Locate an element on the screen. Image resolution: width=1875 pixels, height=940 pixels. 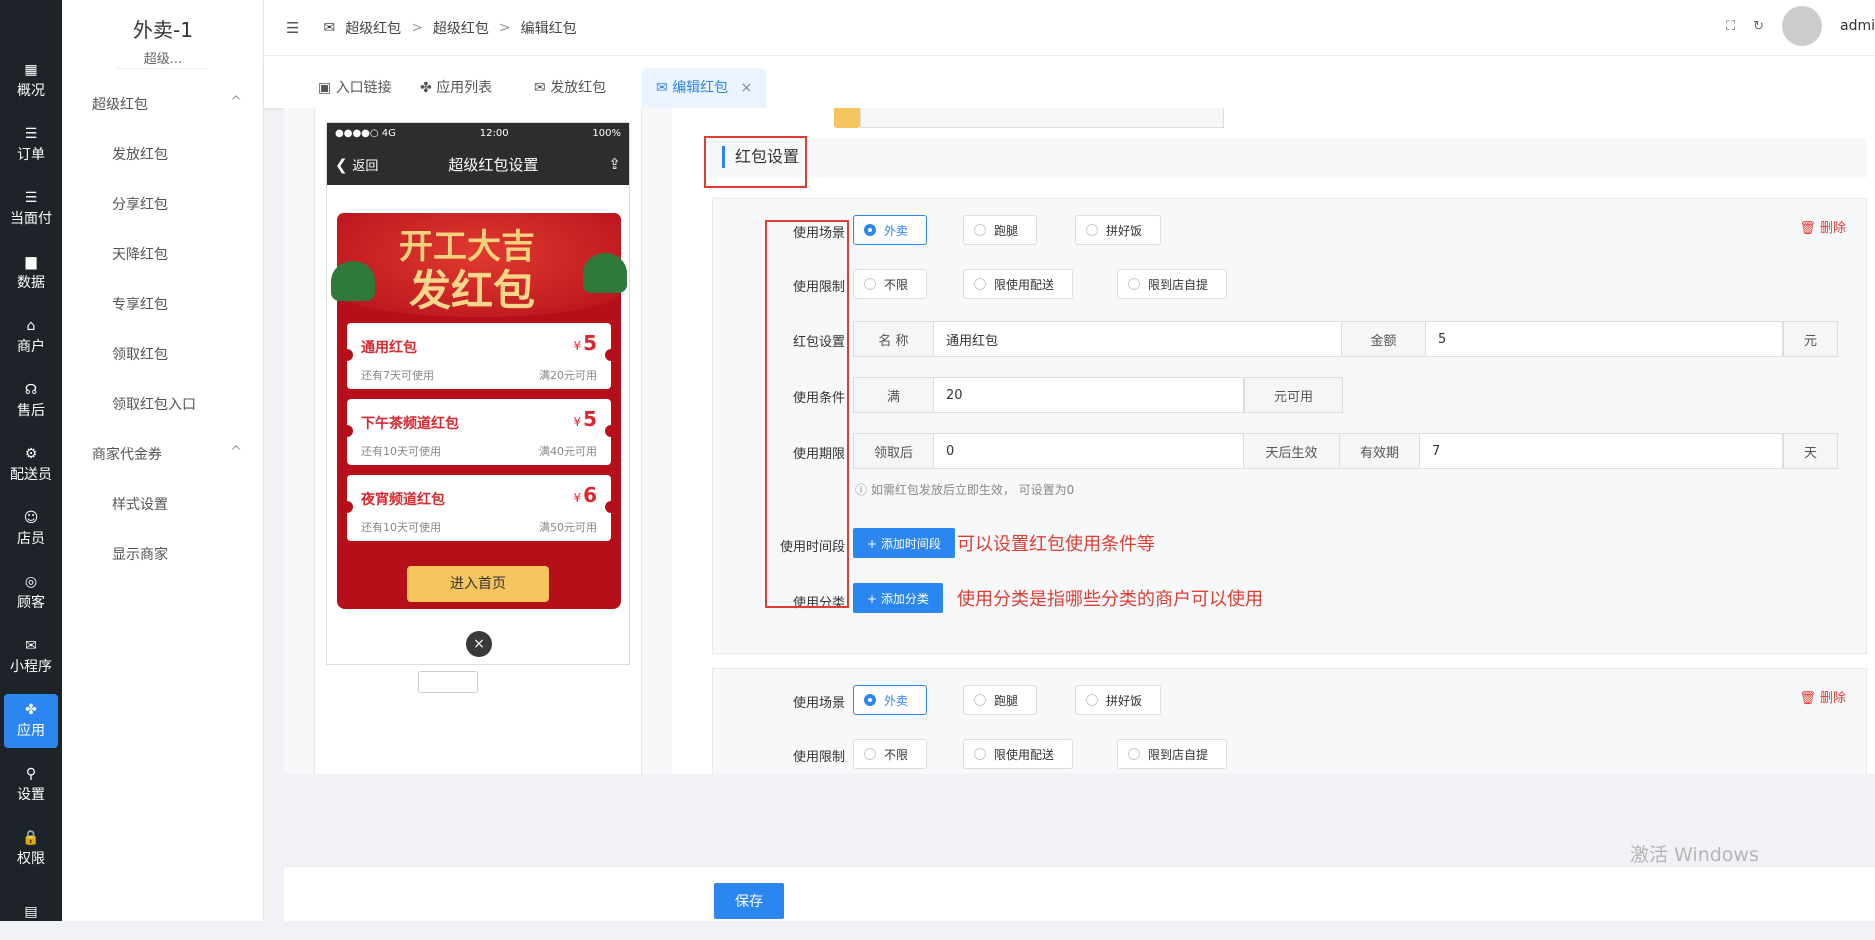
nav-item-label: 商户 is located at coordinates (31, 347).